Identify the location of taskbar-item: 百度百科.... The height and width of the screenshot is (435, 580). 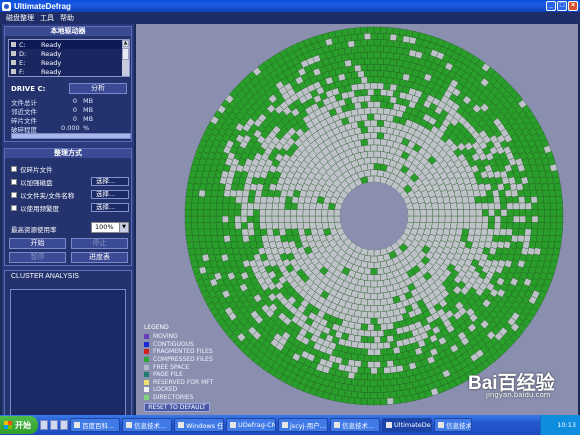
(95, 425).